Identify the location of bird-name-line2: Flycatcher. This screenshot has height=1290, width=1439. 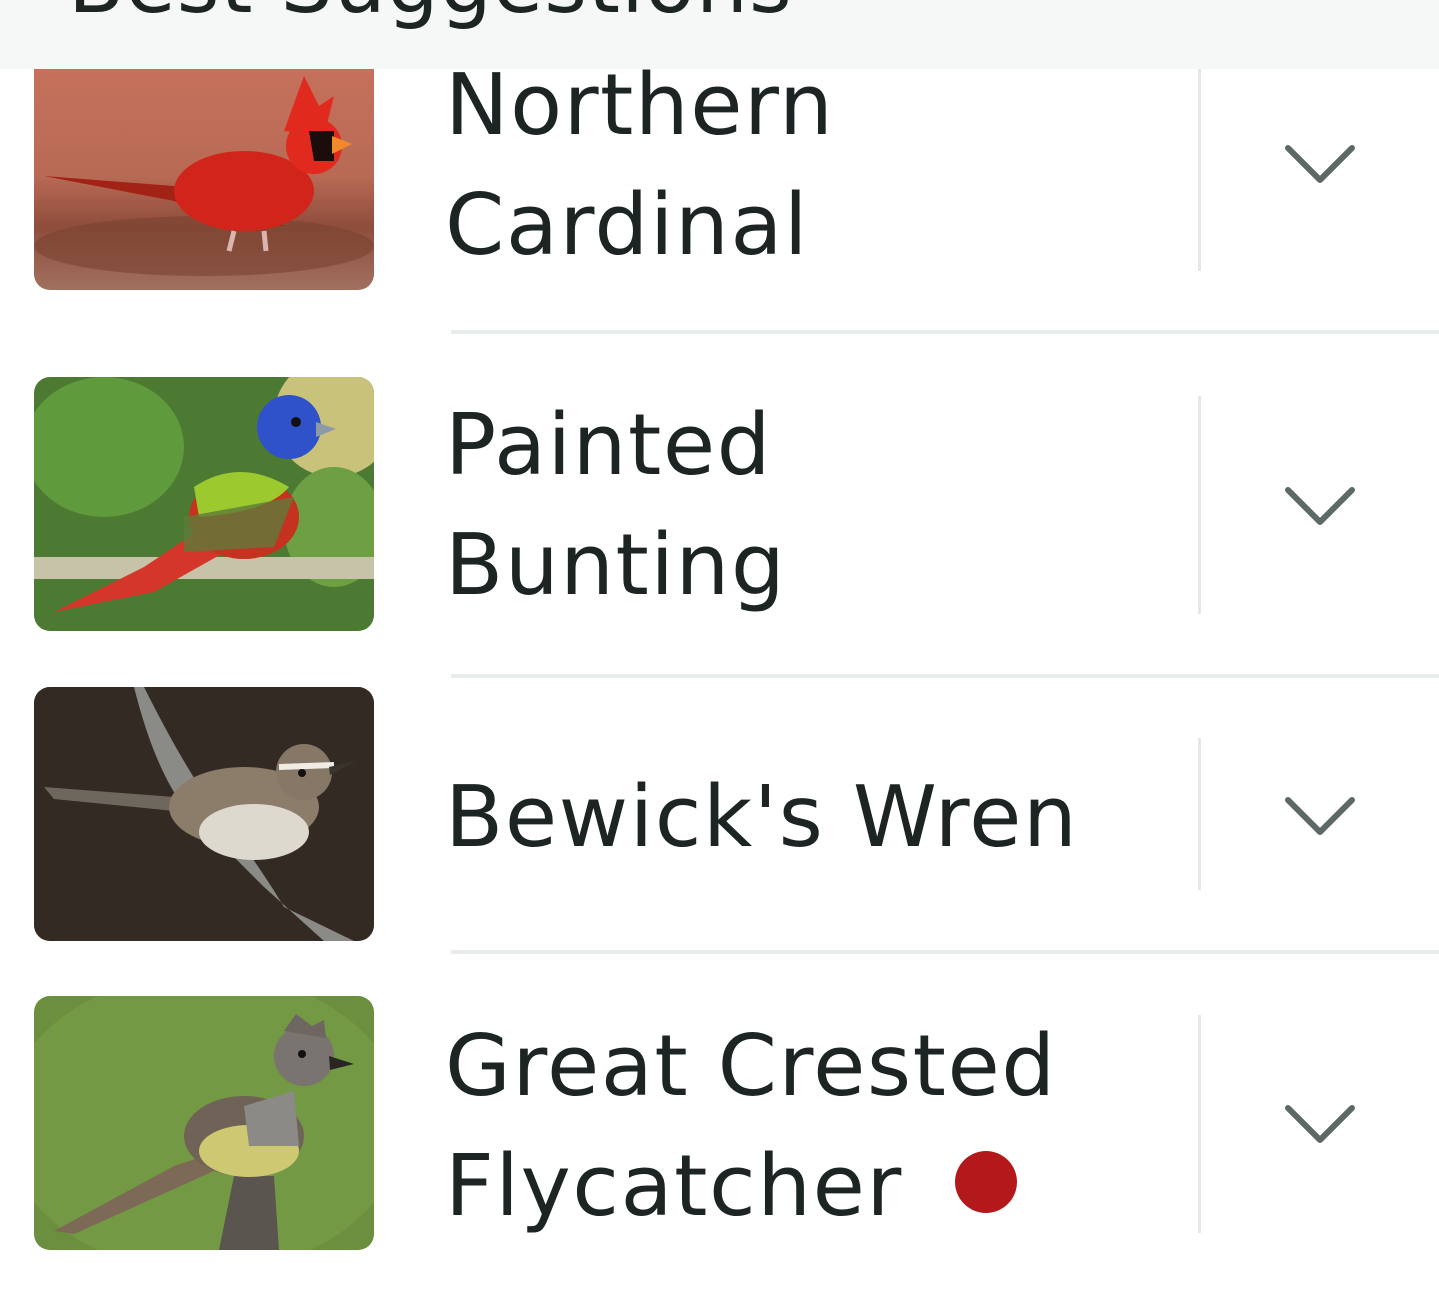
(815, 1187).